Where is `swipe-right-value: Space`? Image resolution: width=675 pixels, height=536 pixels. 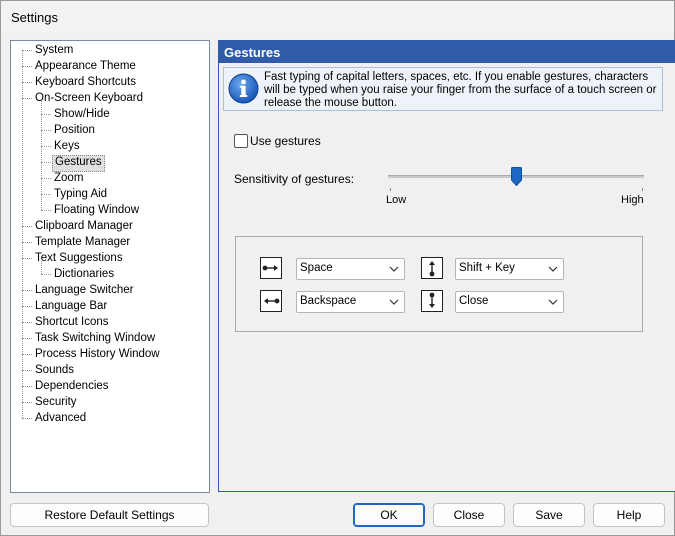
swipe-right-value: Space is located at coordinates (316, 268).